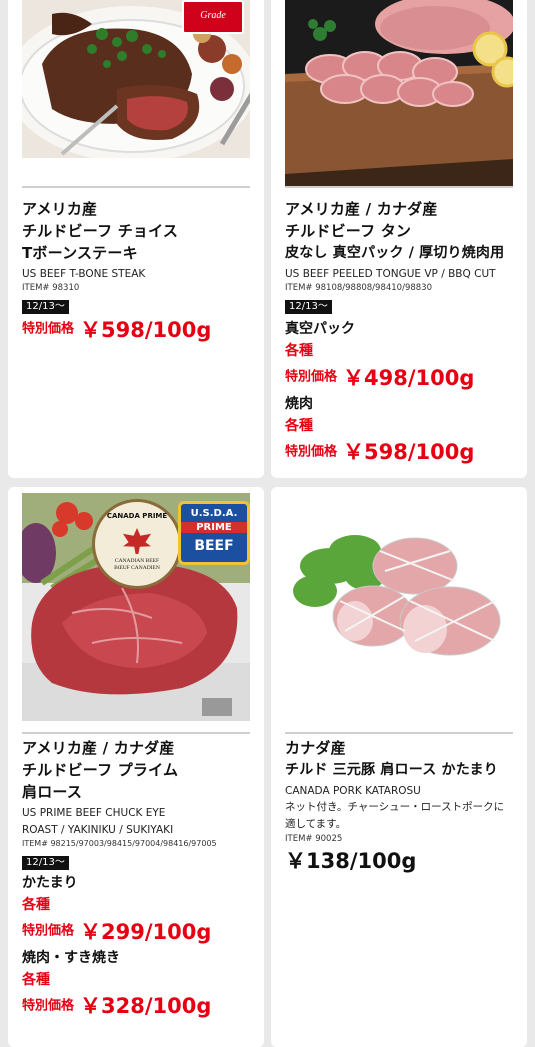  I want to click on english-name: CANADA PORK KATAROSU, so click(353, 791).